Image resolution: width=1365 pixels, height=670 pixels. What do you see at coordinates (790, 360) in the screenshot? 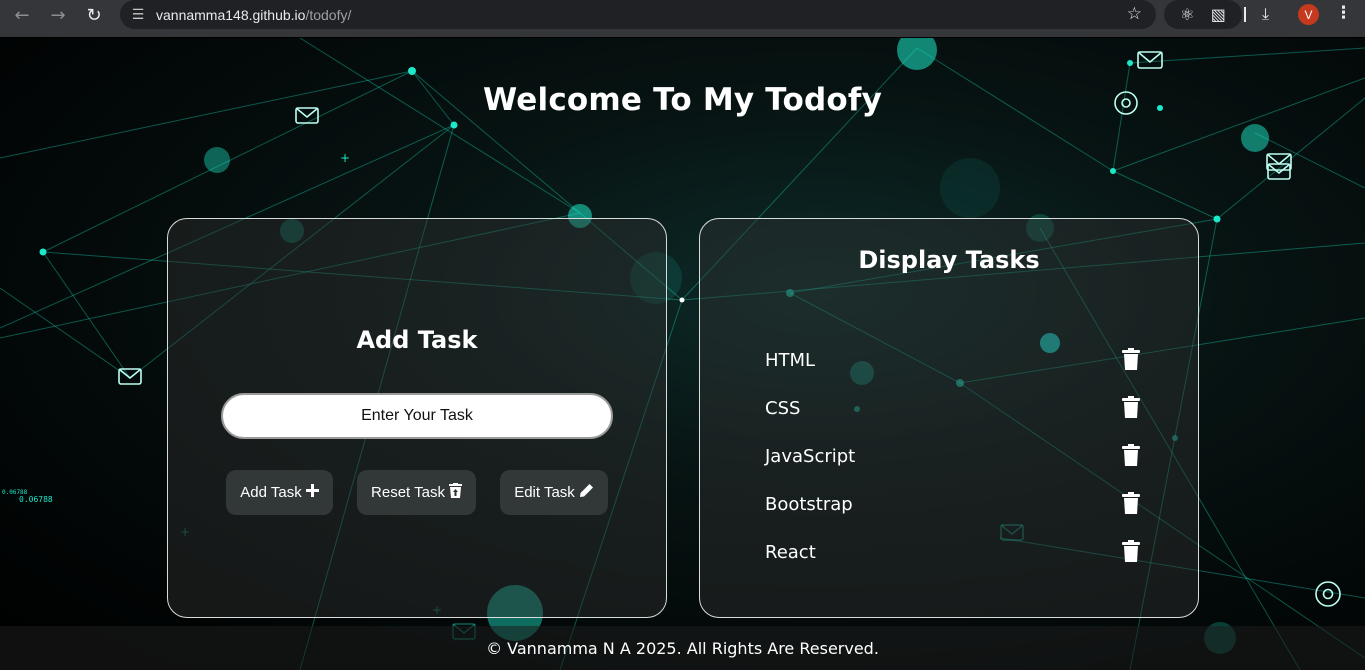
I see `task-text: HTML` at bounding box center [790, 360].